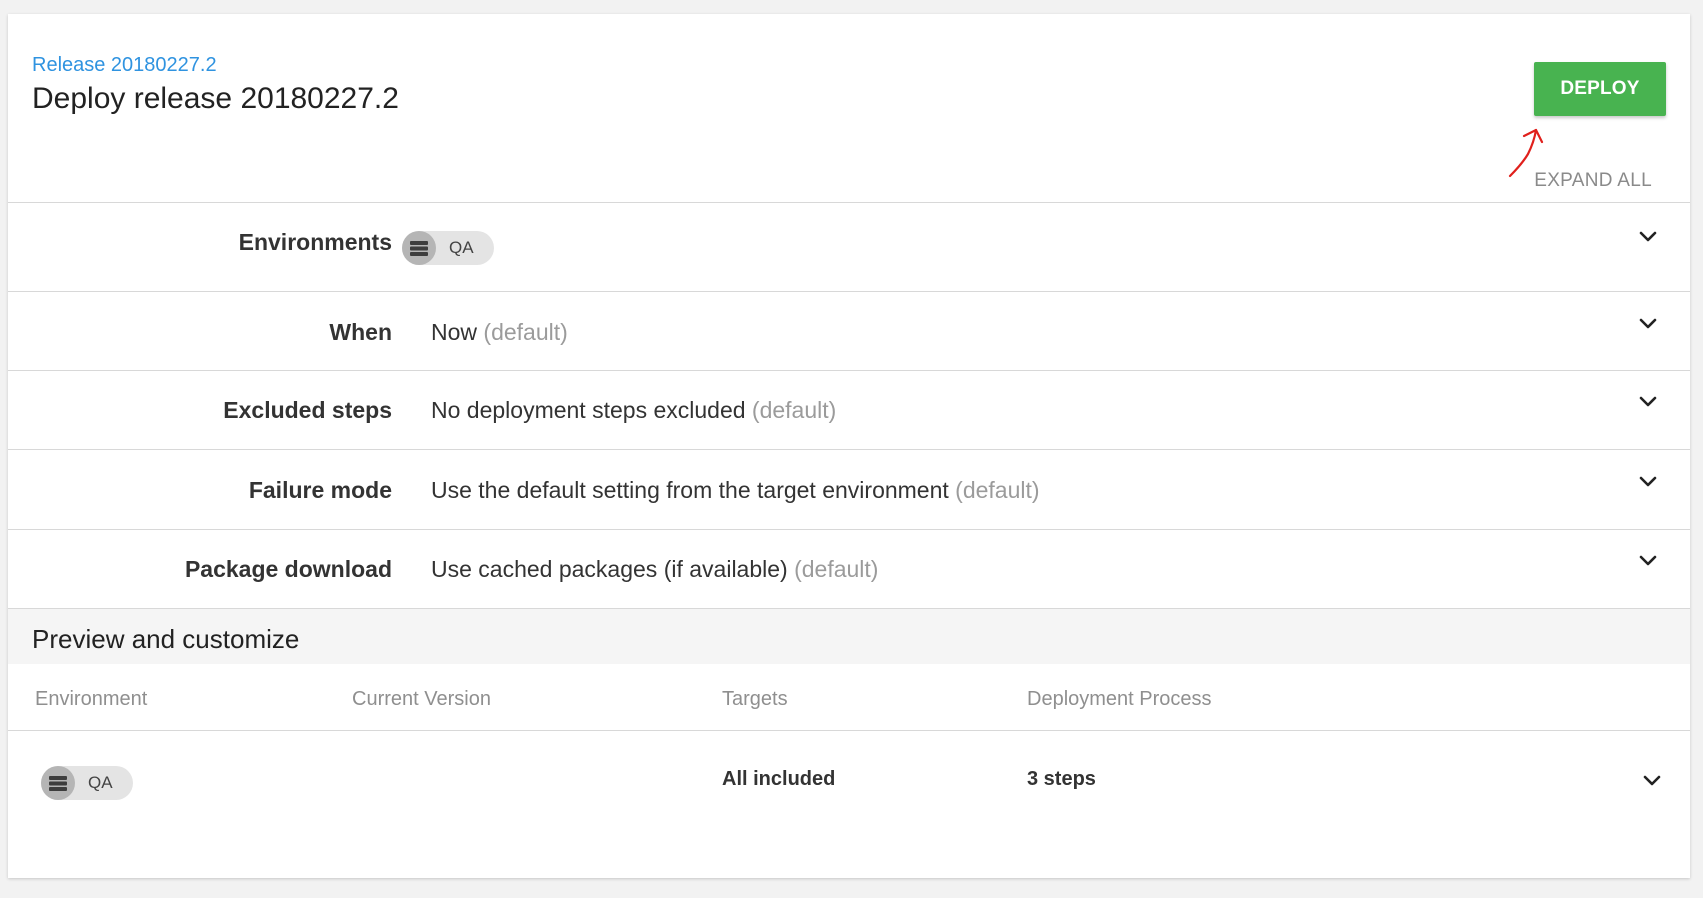  What do you see at coordinates (215, 98) in the screenshot?
I see `page-title: Deploy release 20180227.2` at bounding box center [215, 98].